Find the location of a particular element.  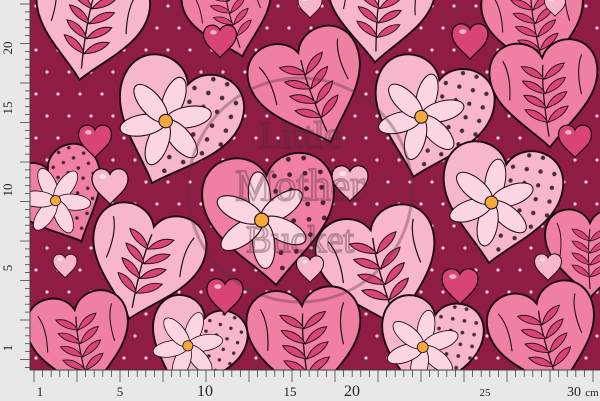

watermark-text-1: Little is located at coordinates (300, 136).